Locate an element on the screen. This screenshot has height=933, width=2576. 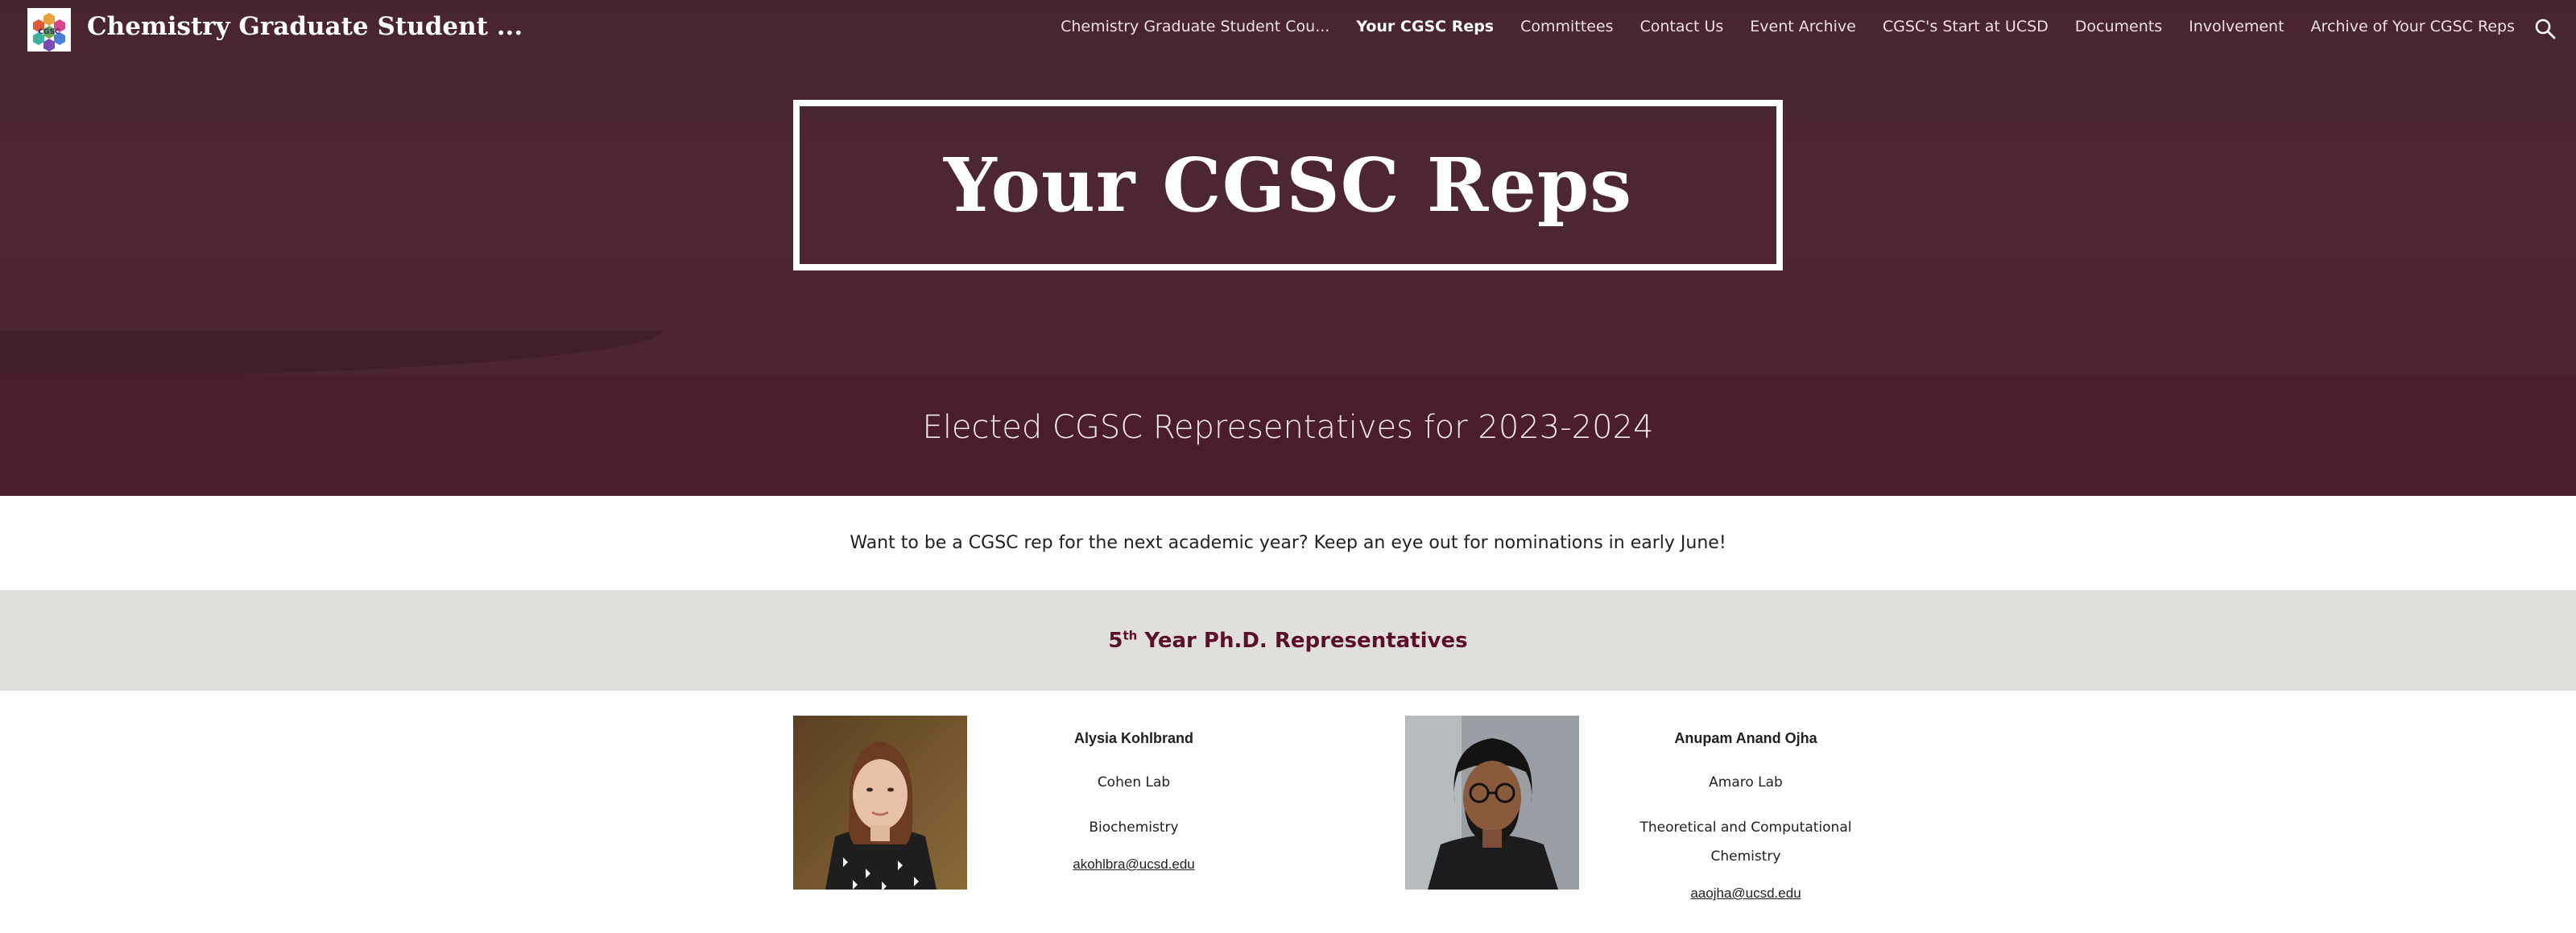
section-title: 5th Year Ph.D. Representatives is located at coordinates (1287, 641).